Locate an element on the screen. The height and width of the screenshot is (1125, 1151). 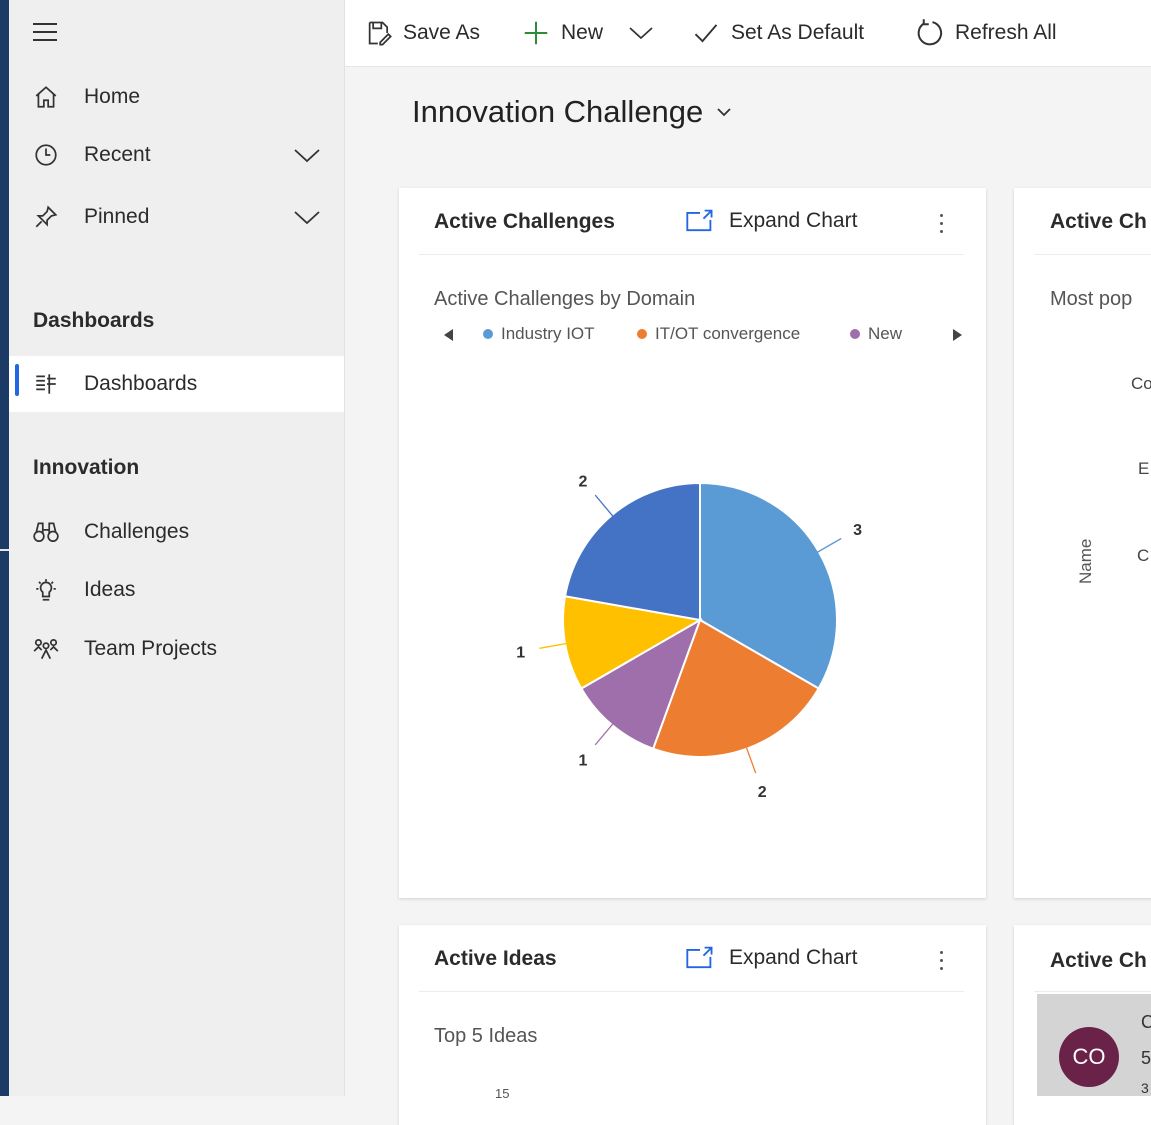
checkmark-icon is located at coordinates (706, 33).